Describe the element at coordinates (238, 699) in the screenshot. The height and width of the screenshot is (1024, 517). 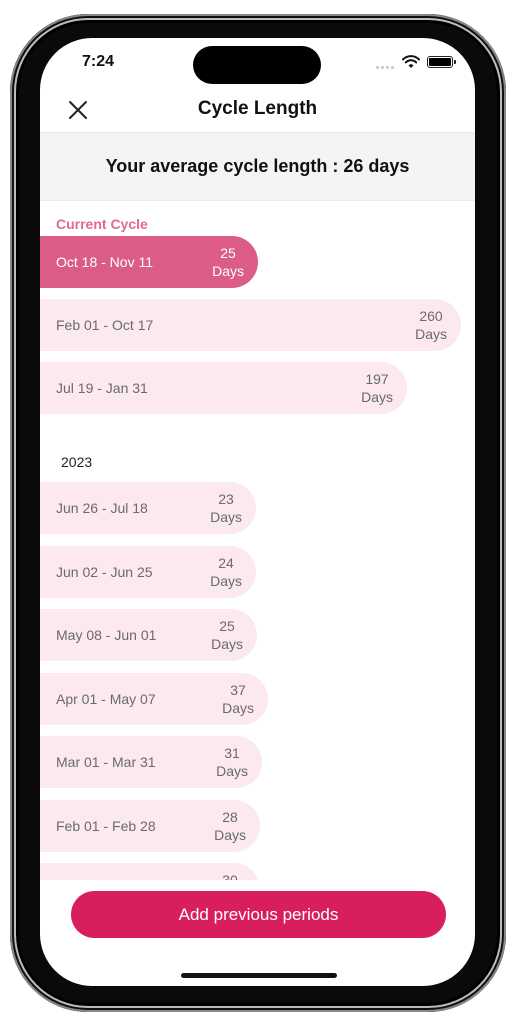
I see `cycle-days: 37 Days` at that location.